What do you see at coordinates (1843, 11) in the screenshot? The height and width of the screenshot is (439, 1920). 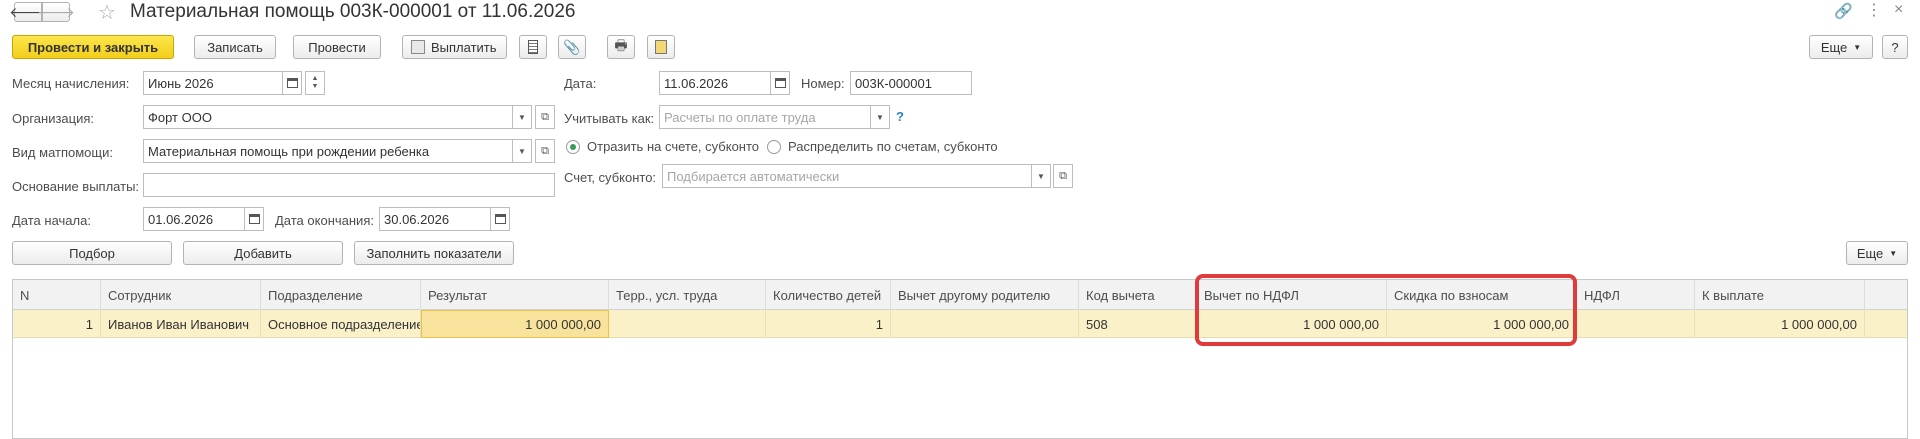 I see `link-icon: 🔗` at bounding box center [1843, 11].